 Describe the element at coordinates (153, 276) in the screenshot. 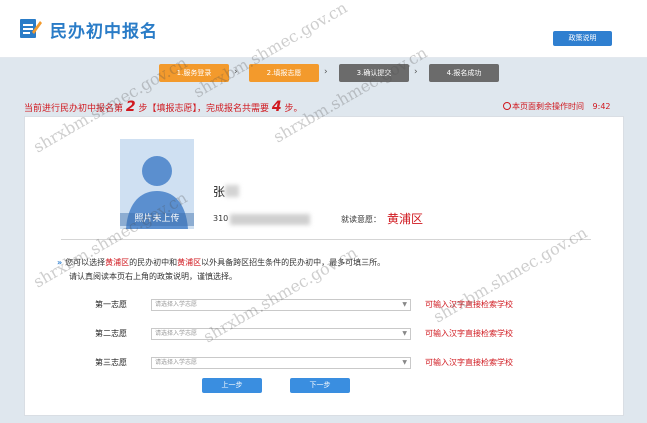

I see `policy-reminder: 请认真阅读本页右上角的政策说明，谨慎选择。` at that location.